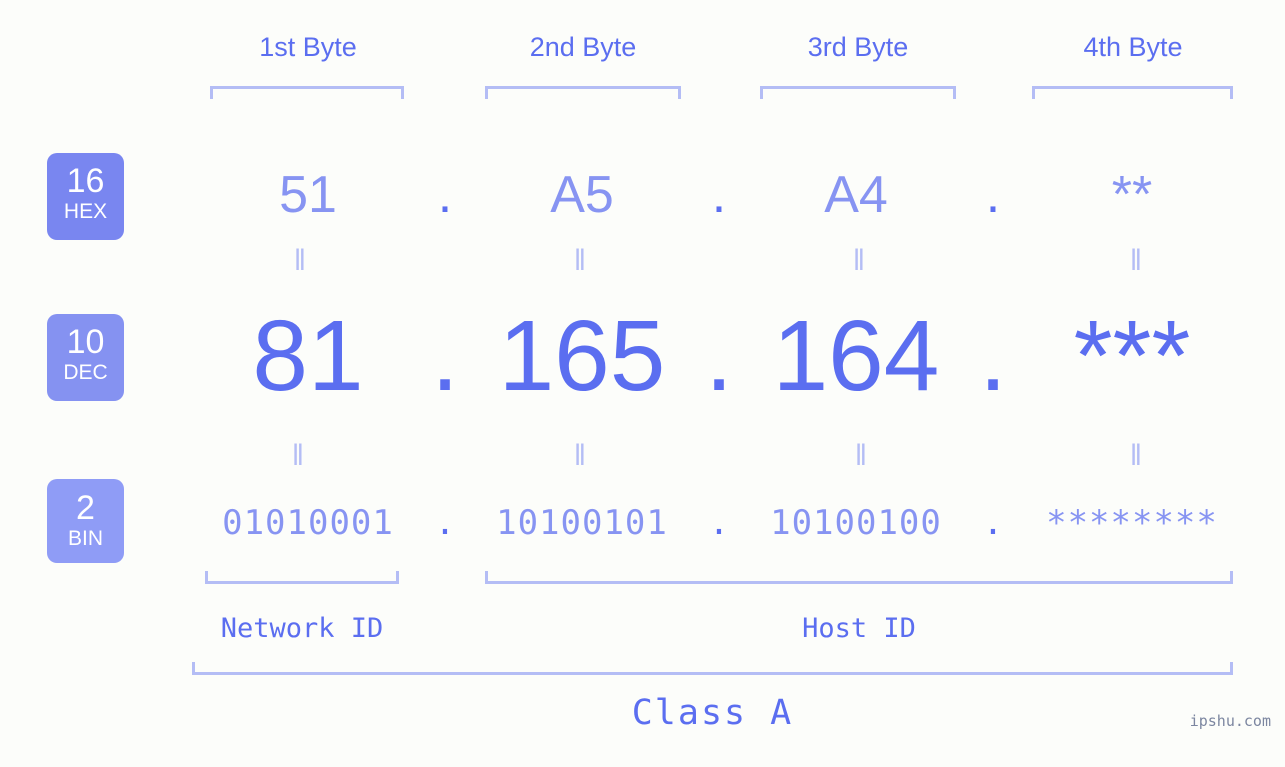 The image size is (1285, 767). I want to click on equality-bar-hex-dec-4: ‖, so click(1137, 260).